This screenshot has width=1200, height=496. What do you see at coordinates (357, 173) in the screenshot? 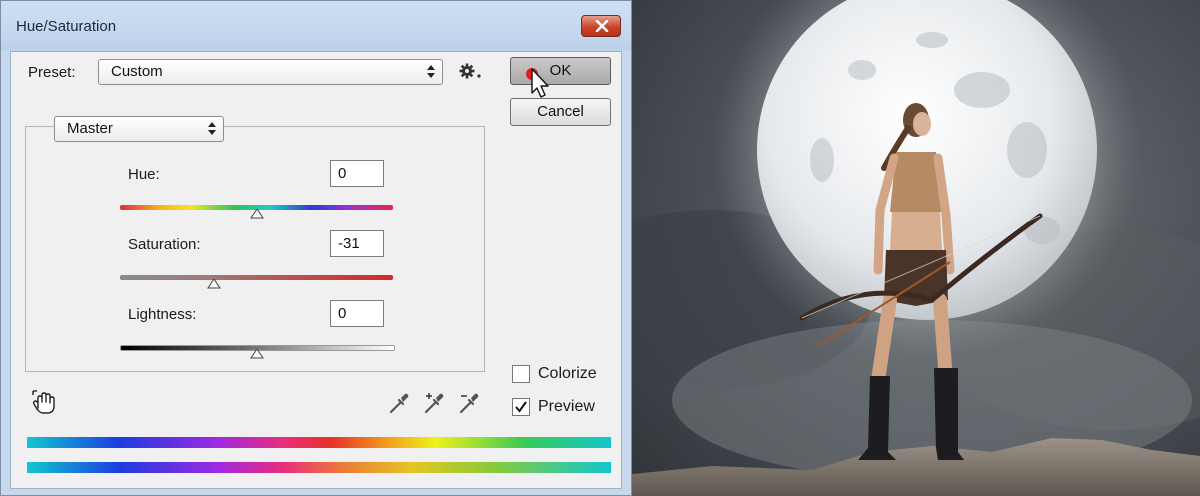
I see `hue-input: 0` at bounding box center [357, 173].